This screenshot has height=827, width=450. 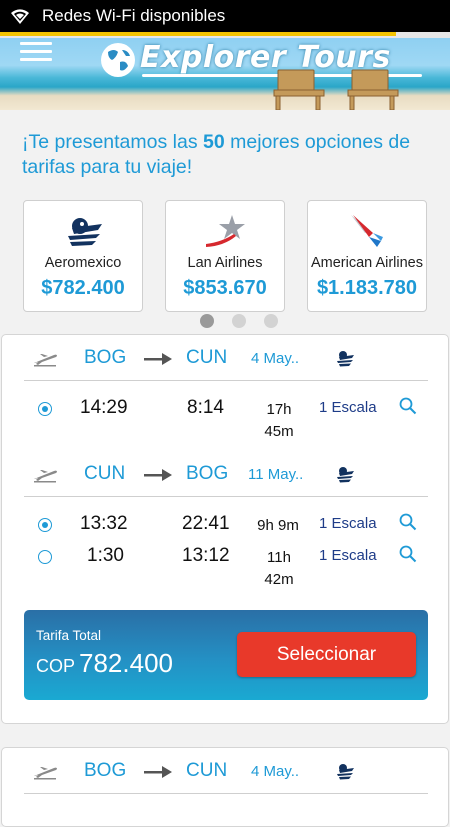 I want to click on airline-name: Aeromexico, so click(x=83, y=263).